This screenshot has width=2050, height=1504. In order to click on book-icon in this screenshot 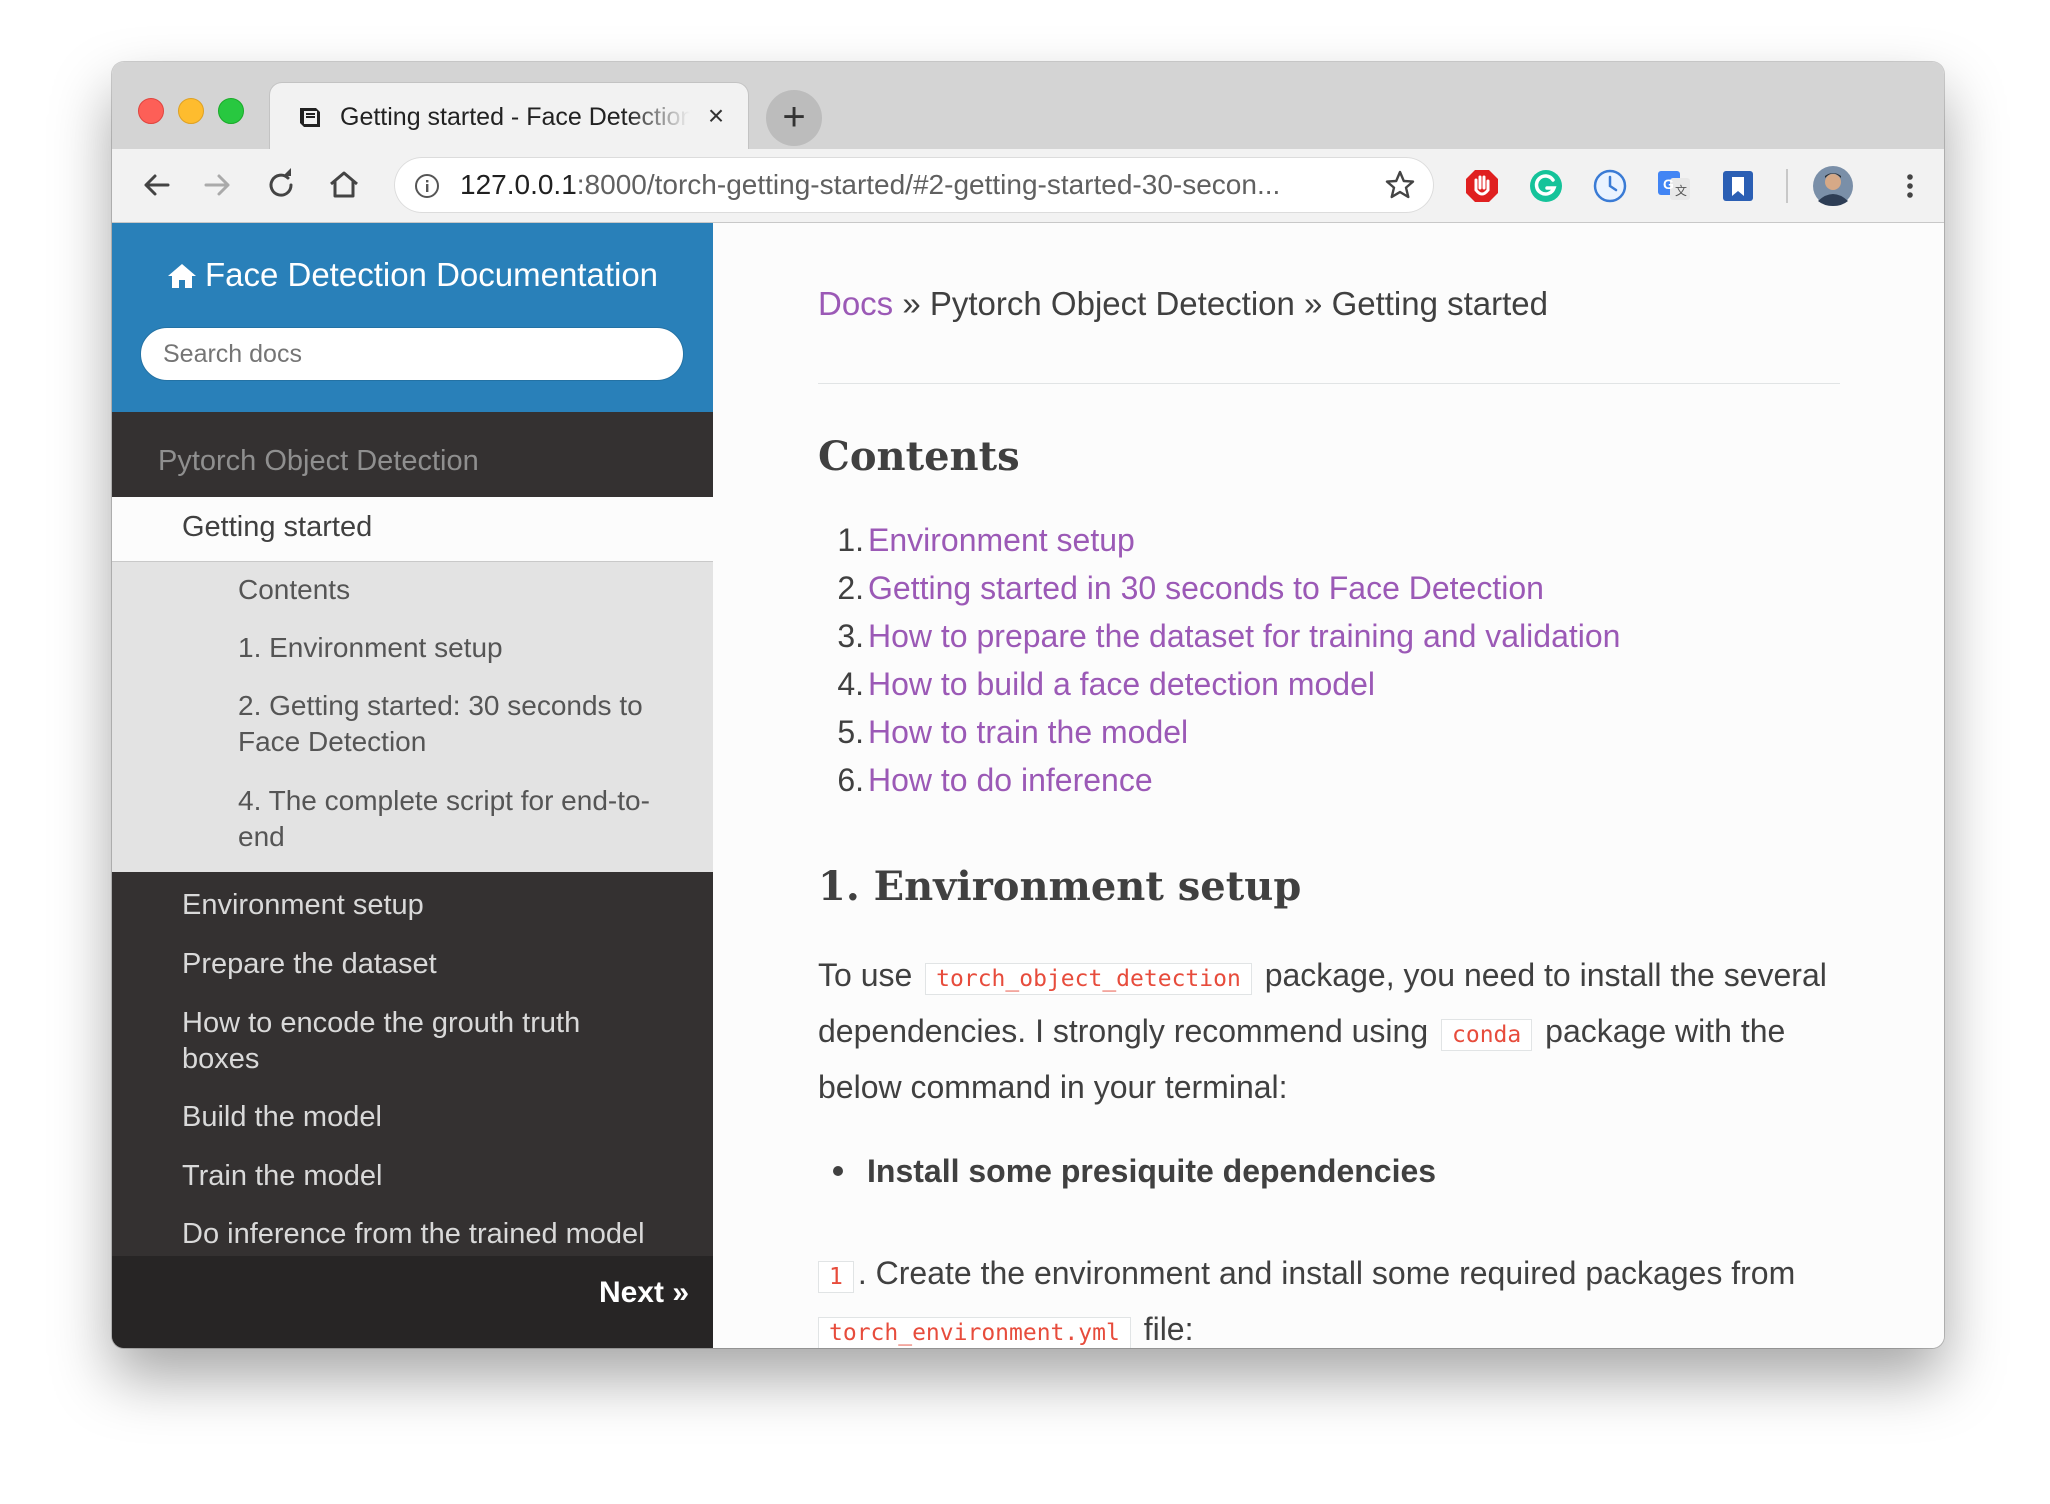, I will do `click(310, 117)`.